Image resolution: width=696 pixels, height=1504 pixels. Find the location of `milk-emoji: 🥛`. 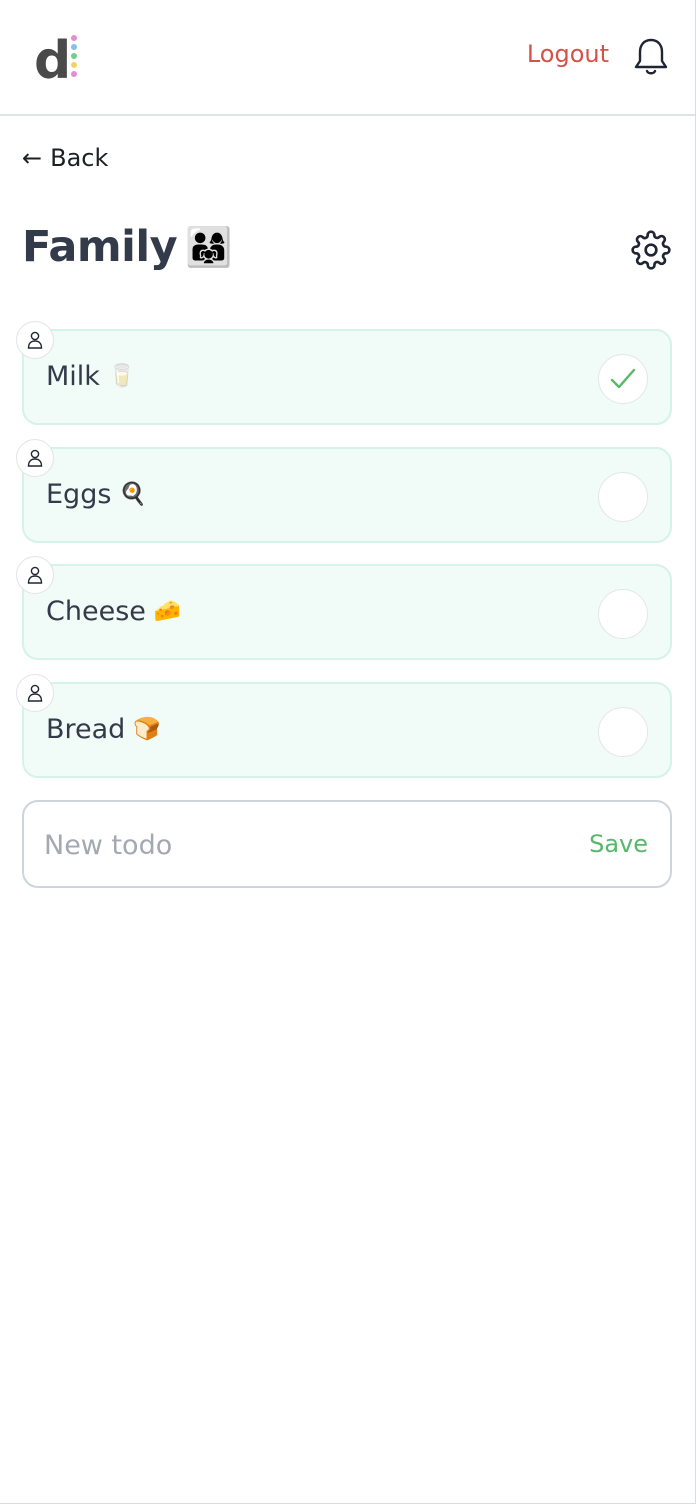

milk-emoji: 🥛 is located at coordinates (121, 376).